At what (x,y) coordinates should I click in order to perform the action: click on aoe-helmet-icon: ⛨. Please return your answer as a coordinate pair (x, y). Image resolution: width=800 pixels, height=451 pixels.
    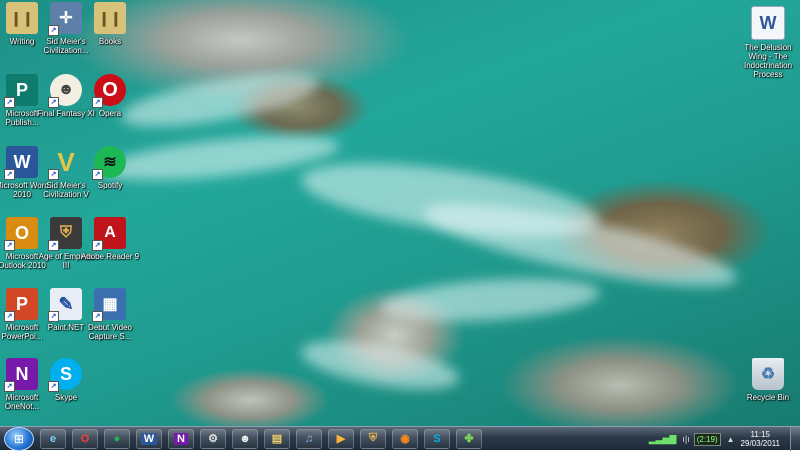
    Looking at the image, I should click on (373, 438).